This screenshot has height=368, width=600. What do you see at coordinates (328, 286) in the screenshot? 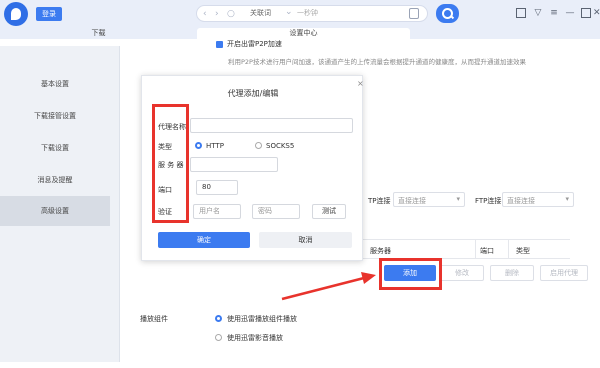
I see `pointer-arrow-icon` at bounding box center [328, 286].